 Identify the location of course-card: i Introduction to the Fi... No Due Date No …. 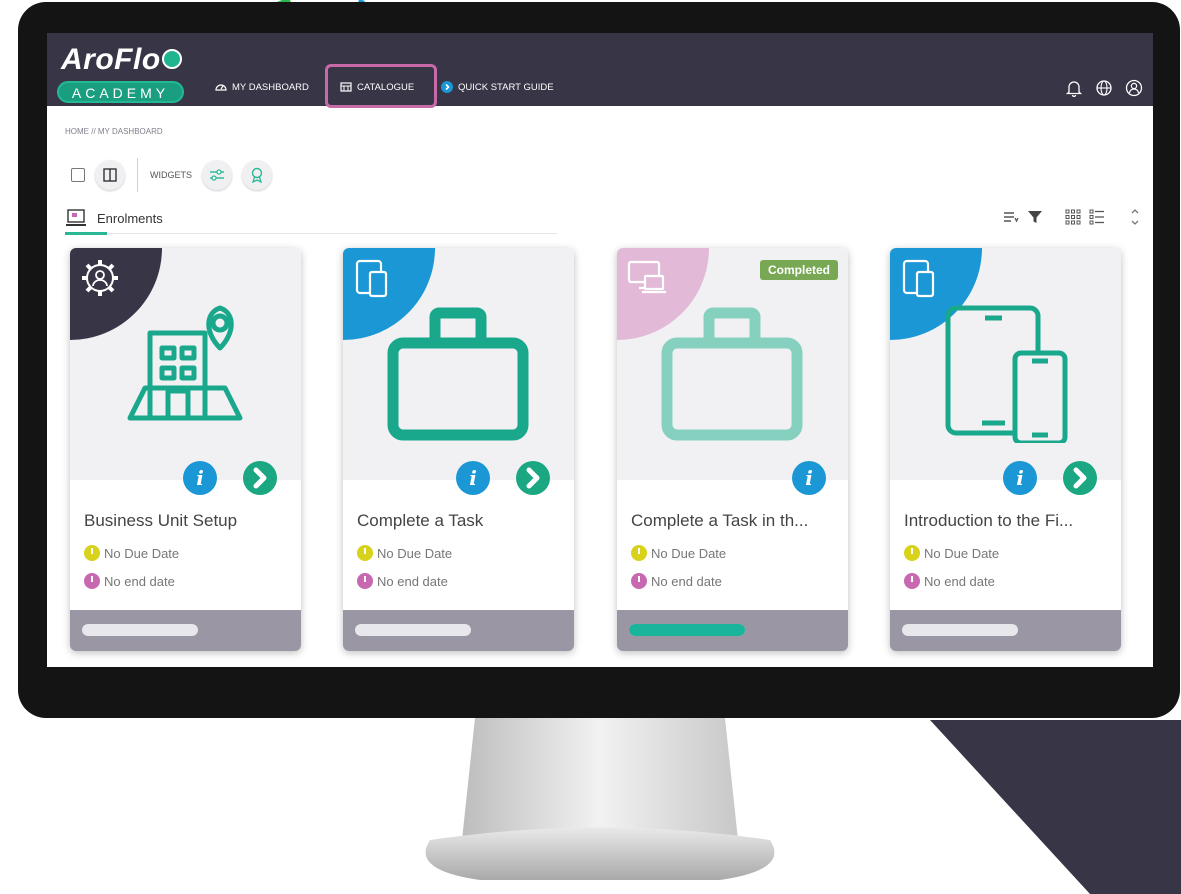
(1005, 449).